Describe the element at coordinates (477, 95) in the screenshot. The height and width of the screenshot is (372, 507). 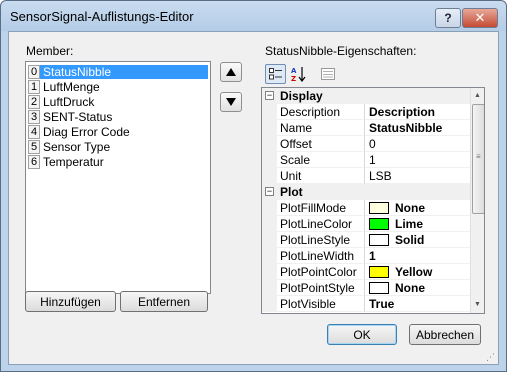
I see `scroll-up-arrow: ▲` at that location.